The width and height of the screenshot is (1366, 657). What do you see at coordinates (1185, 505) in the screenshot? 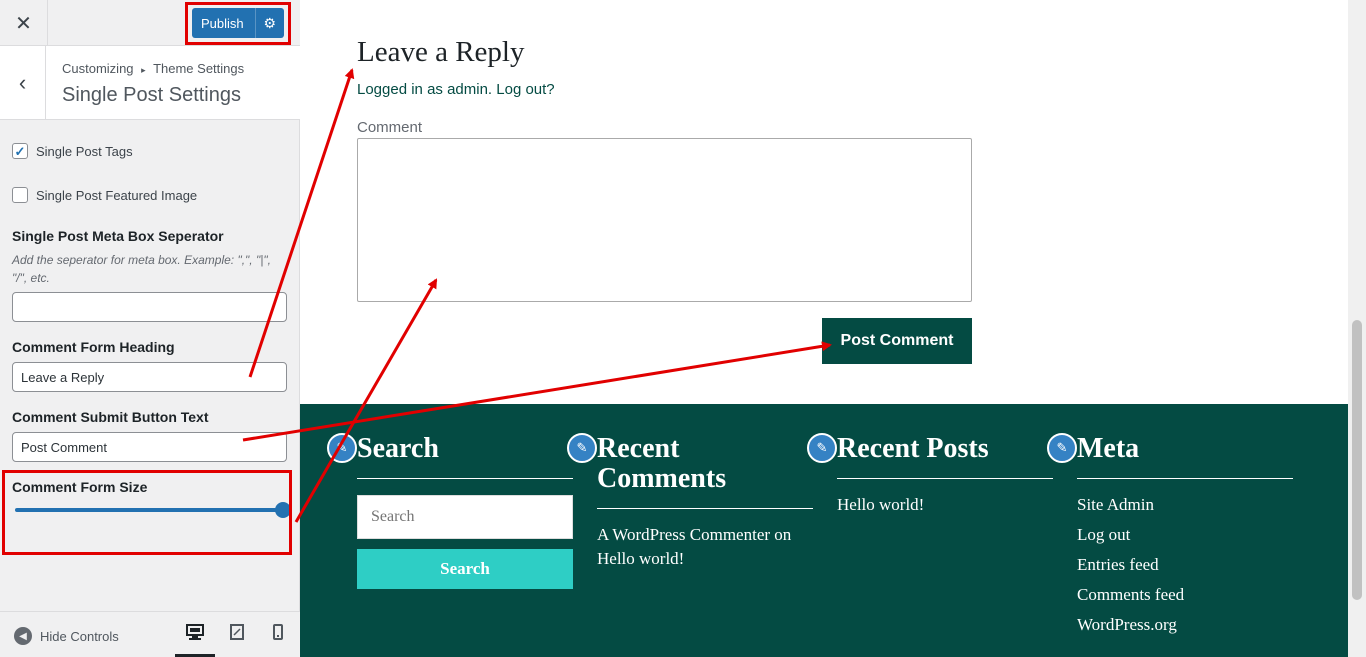
I see `meta-link-site-admin: Site Admin` at bounding box center [1185, 505].